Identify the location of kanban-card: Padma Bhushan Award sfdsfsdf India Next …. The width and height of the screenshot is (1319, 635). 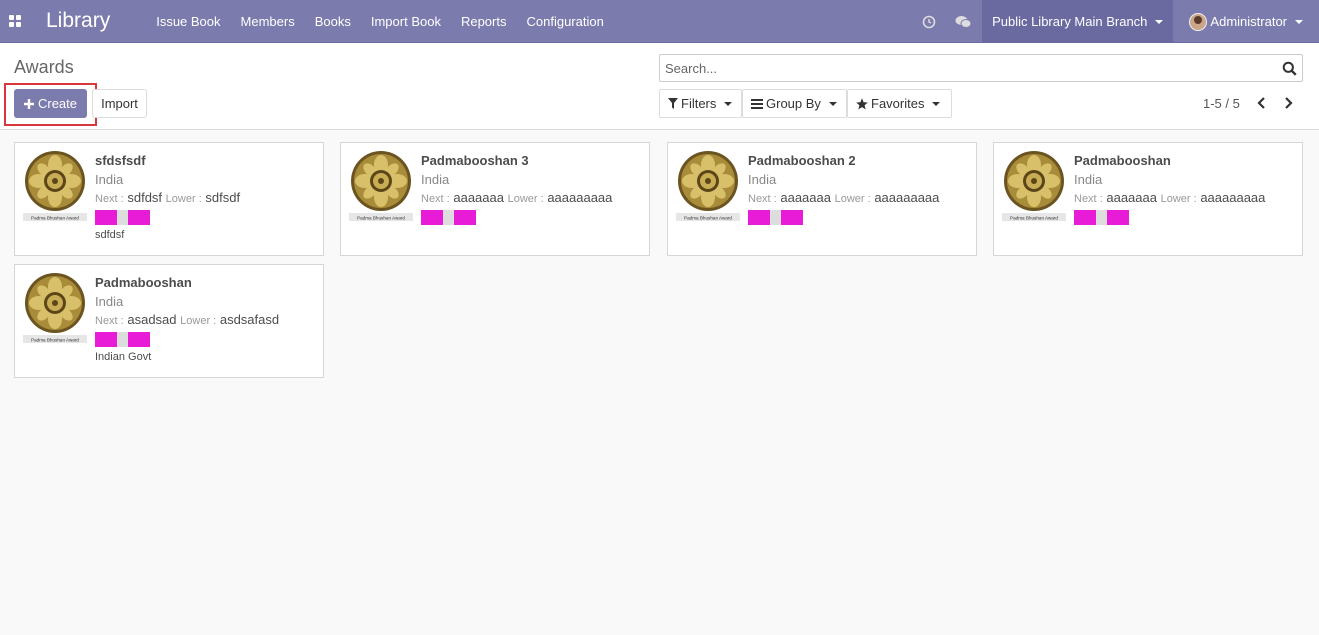
(169, 199).